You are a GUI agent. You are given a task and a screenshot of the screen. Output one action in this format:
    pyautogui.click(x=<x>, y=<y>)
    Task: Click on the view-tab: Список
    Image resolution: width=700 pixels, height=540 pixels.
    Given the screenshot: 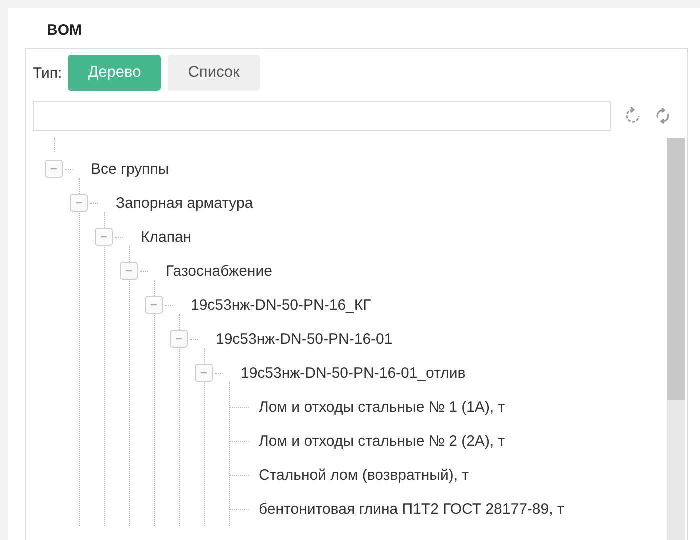 What is the action you would take?
    pyautogui.click(x=214, y=73)
    